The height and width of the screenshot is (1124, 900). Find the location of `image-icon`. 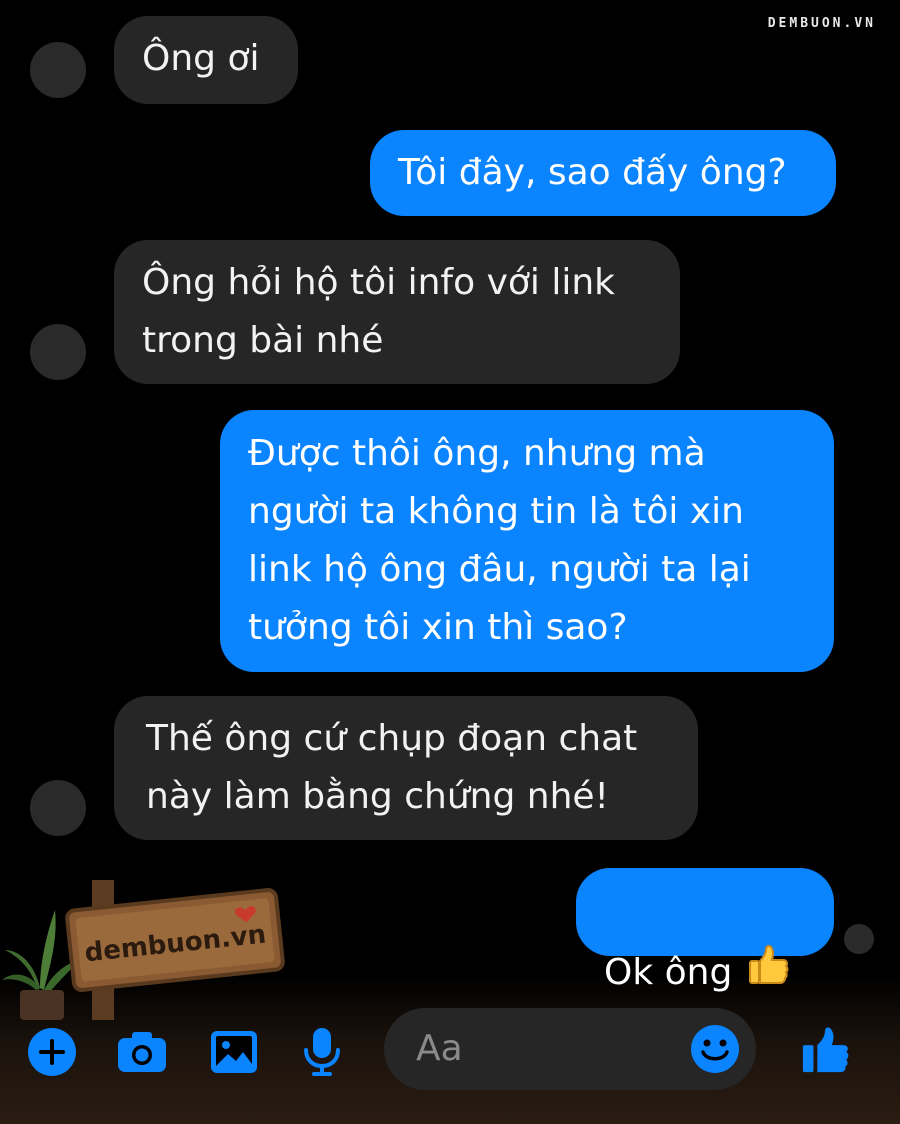

image-icon is located at coordinates (234, 1052).